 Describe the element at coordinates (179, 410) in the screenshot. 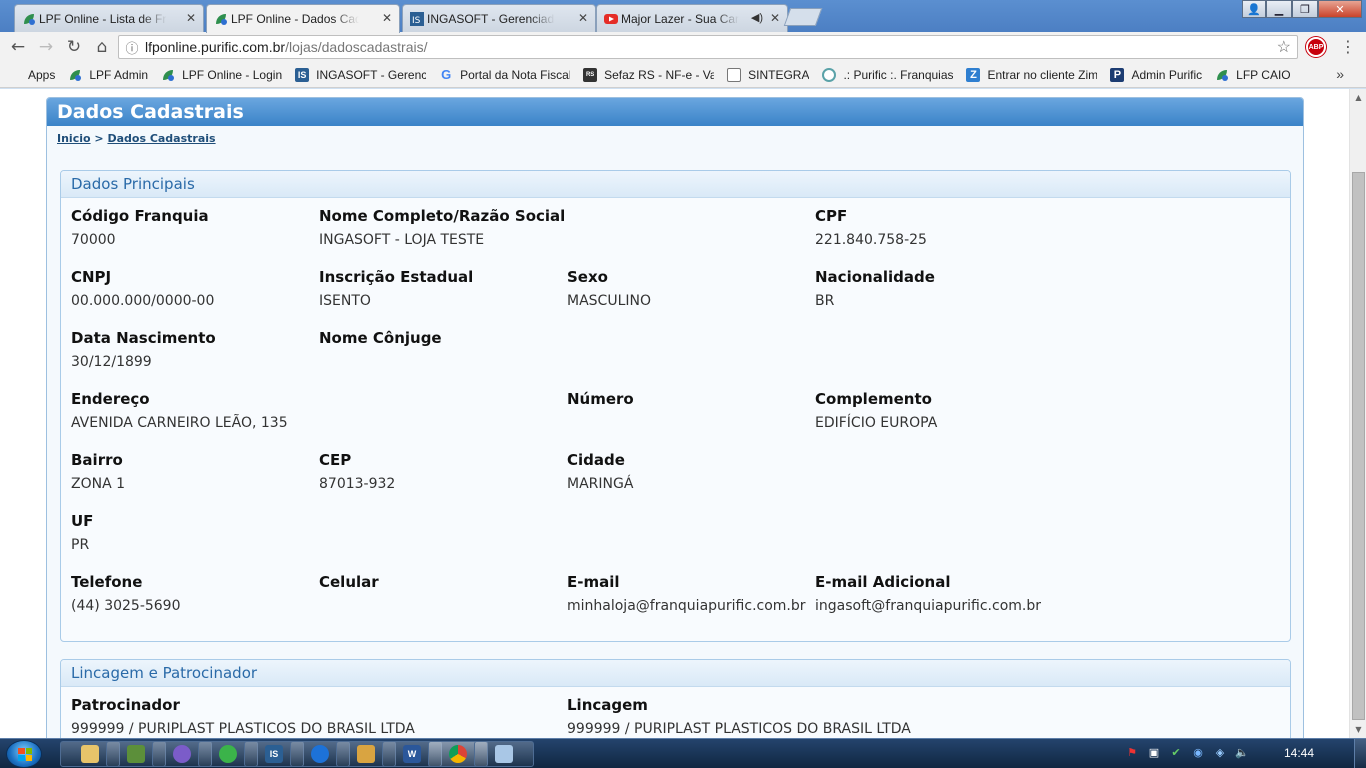

I see `field-endereco: Endereço AVENIDA CARNEIRO LEÃO, 135` at that location.